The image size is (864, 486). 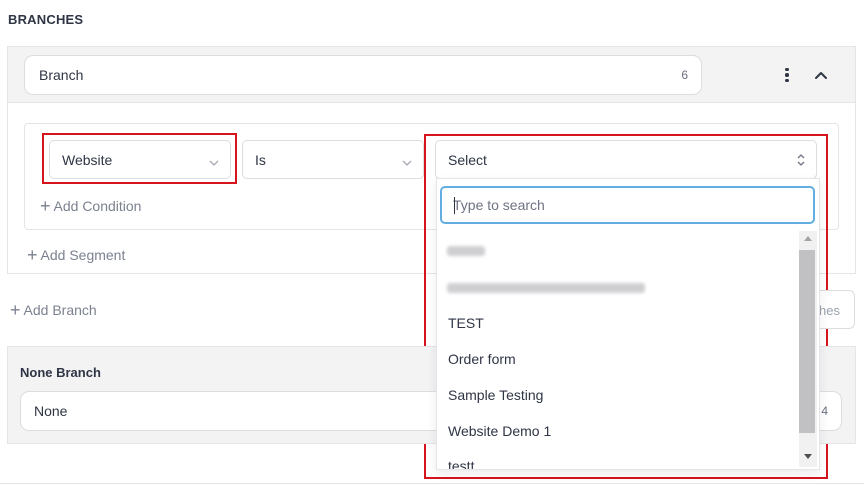 What do you see at coordinates (432, 483) in the screenshot?
I see `divider` at bounding box center [432, 483].